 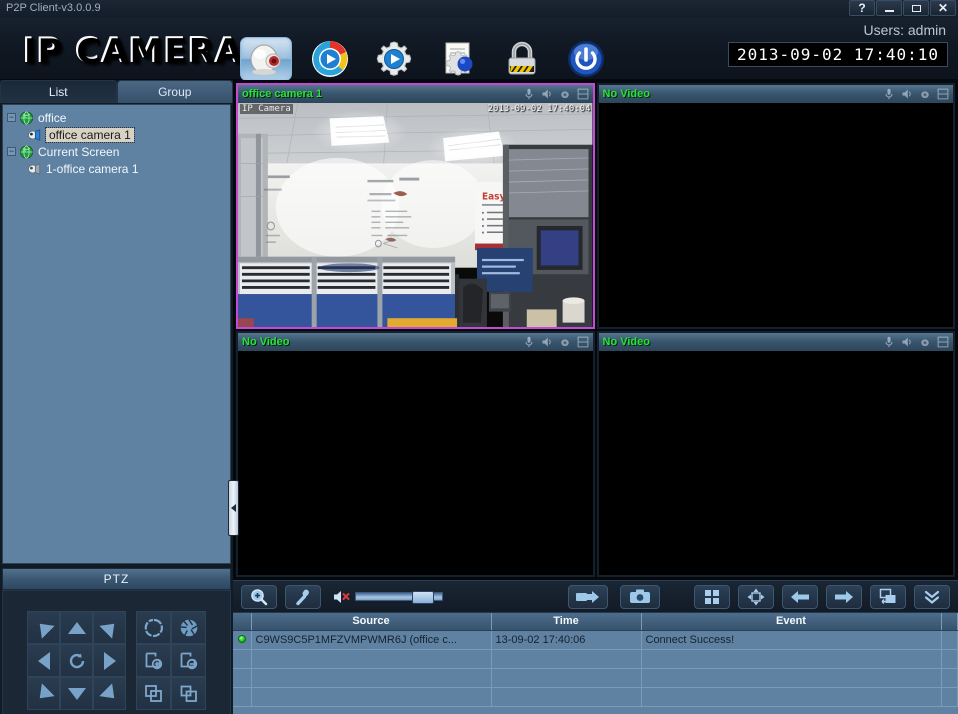 What do you see at coordinates (916, 8) in the screenshot?
I see `maximize-button` at bounding box center [916, 8].